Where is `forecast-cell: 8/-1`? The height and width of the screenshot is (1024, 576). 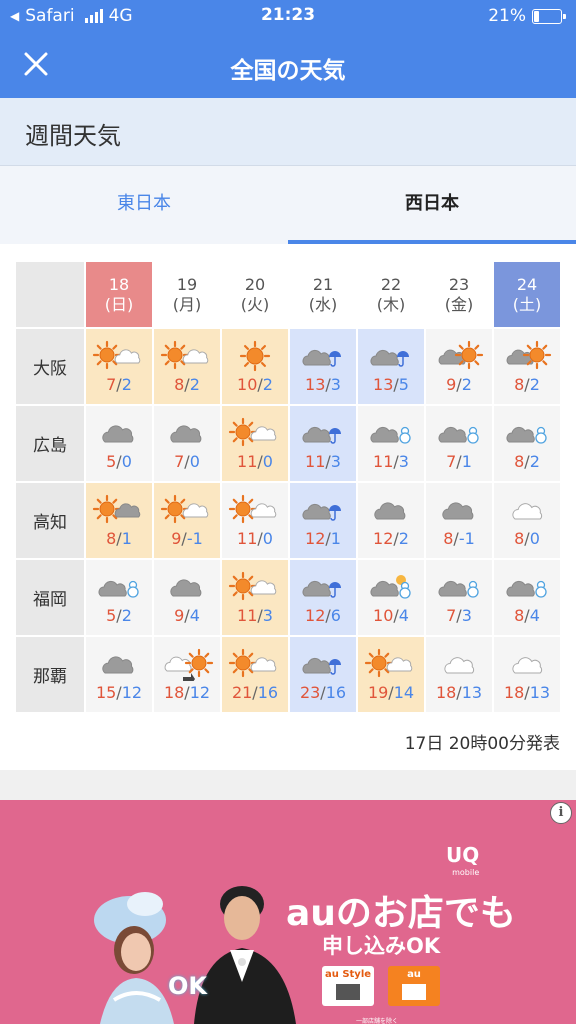
forecast-cell: 8/-1 is located at coordinates (459, 520).